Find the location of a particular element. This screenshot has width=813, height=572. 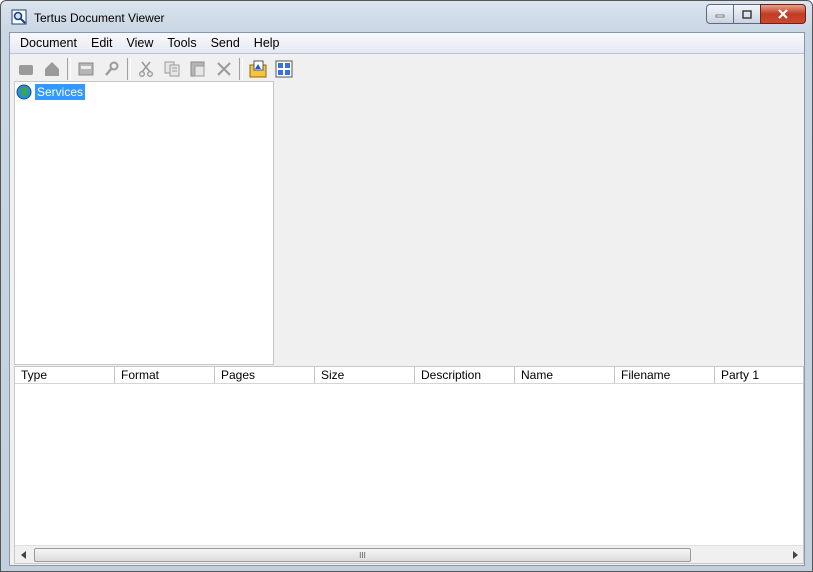

copy-button is located at coordinates (172, 69).